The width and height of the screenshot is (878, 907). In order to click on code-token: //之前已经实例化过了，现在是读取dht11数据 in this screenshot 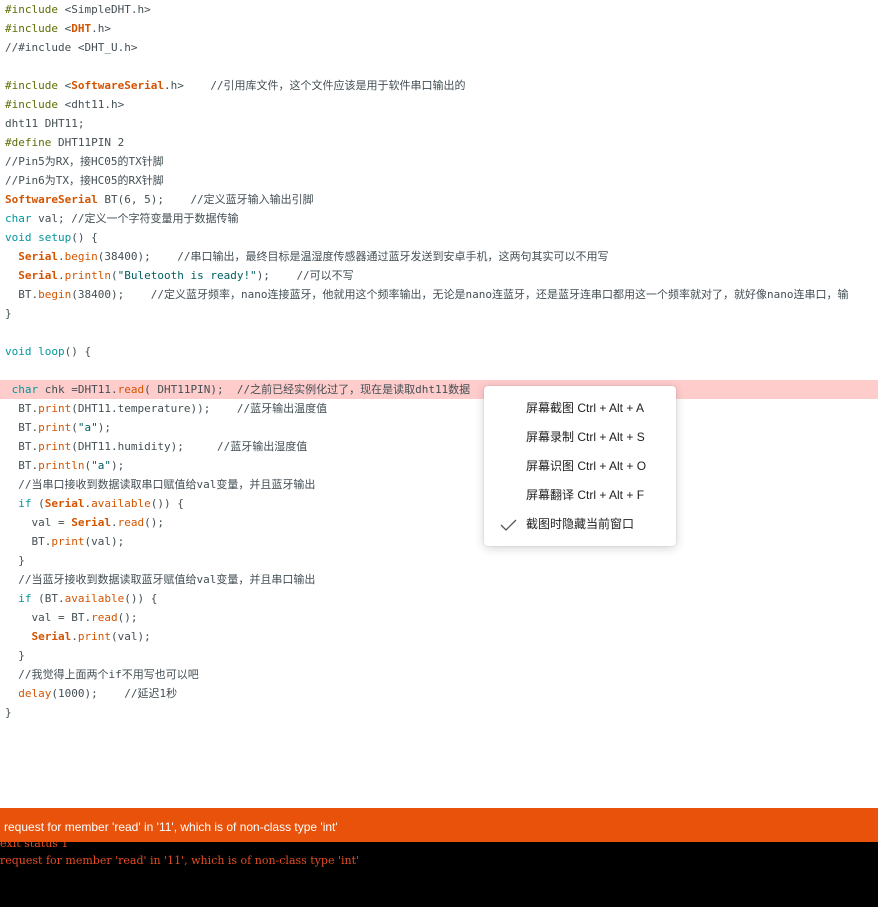, I will do `click(353, 389)`.